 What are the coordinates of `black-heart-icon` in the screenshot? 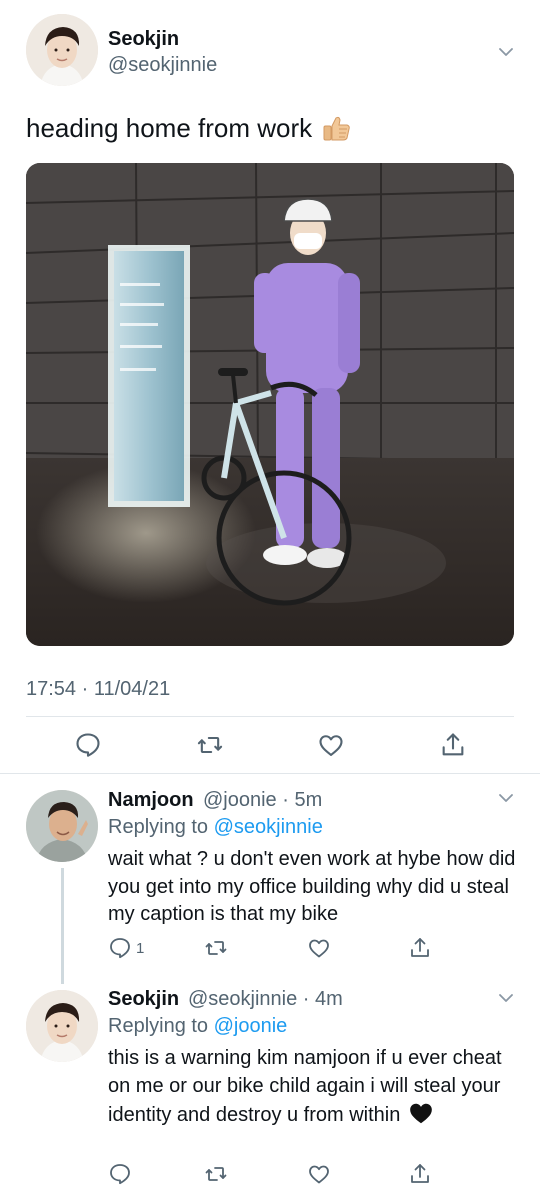 It's located at (421, 1113).